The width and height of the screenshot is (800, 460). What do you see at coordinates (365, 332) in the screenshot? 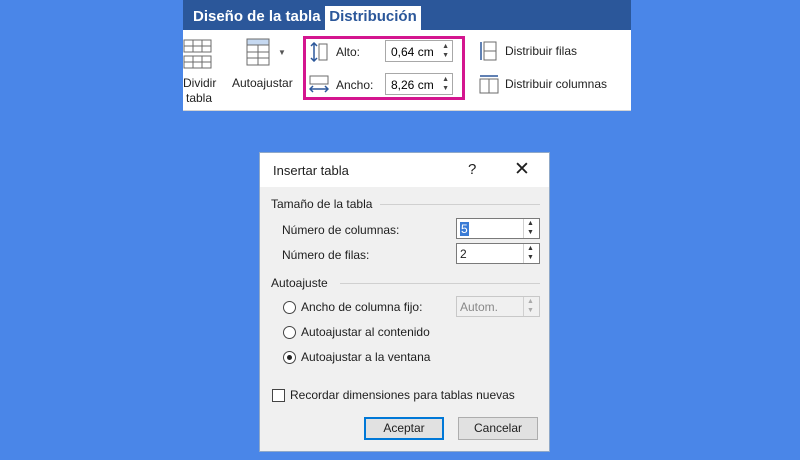
I see `autofit-content-label: Autoajustar al contenido` at bounding box center [365, 332].